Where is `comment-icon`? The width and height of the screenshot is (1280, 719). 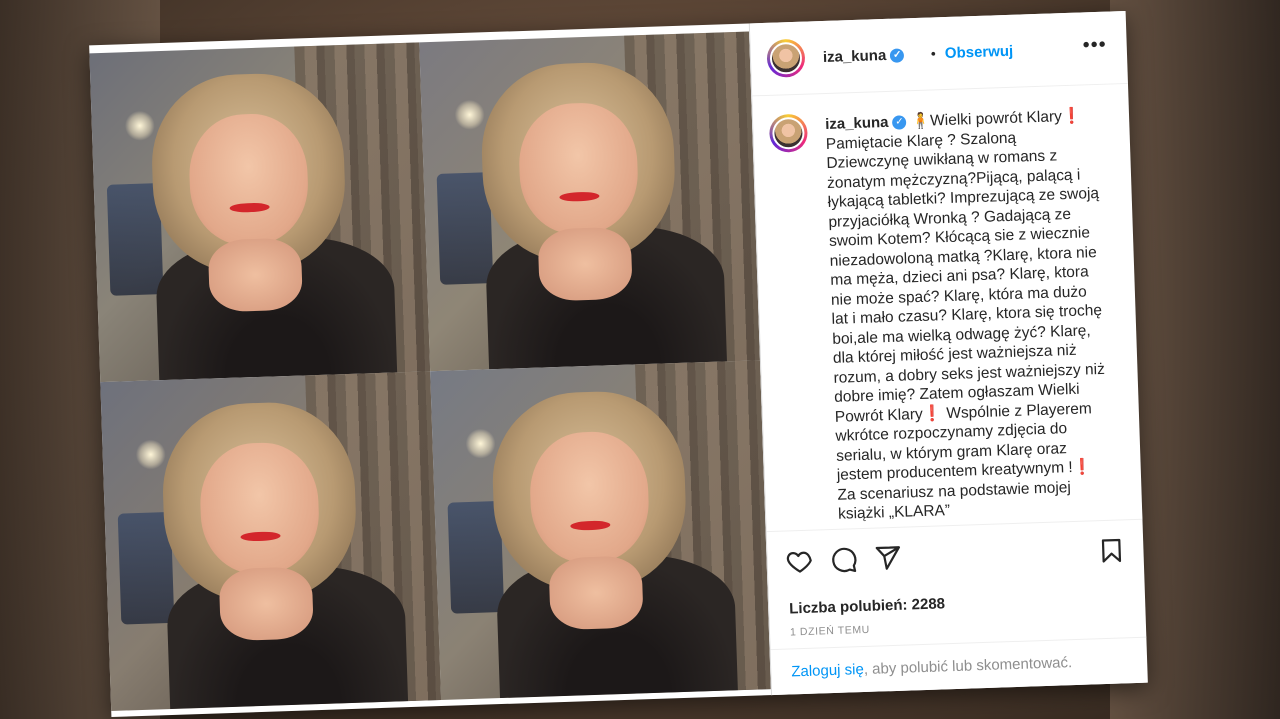 comment-icon is located at coordinates (843, 559).